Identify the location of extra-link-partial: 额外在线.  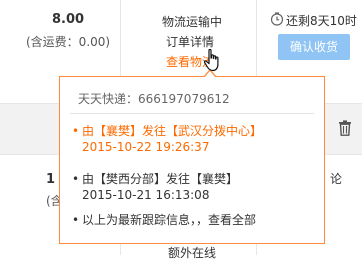
(192, 252).